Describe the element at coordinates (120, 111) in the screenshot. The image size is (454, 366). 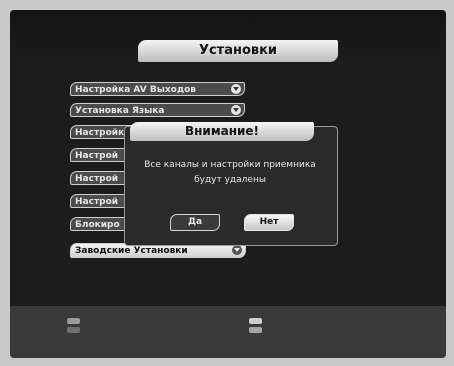
I see `menu-item-label: Установка Языка` at that location.